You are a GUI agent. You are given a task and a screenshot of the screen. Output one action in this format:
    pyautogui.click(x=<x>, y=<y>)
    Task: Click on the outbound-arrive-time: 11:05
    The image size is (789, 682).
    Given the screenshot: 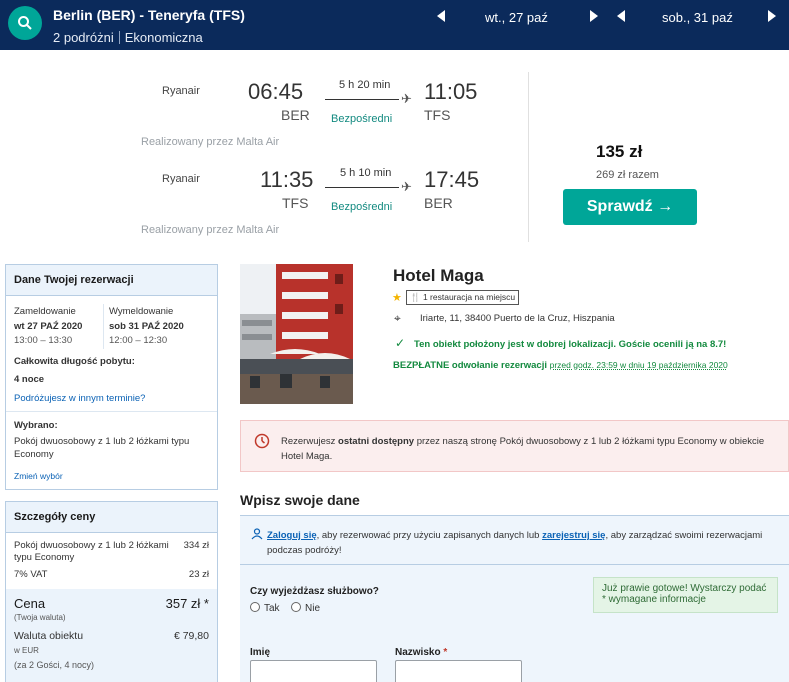 What is the action you would take?
    pyautogui.click(x=451, y=91)
    